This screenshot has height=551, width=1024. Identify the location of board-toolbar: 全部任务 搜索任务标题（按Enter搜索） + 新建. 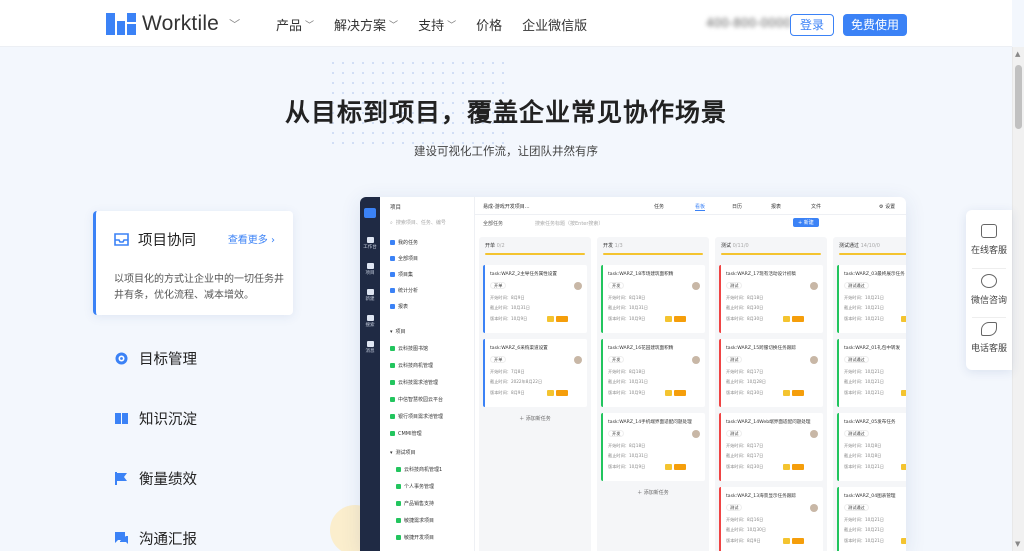
(690, 223).